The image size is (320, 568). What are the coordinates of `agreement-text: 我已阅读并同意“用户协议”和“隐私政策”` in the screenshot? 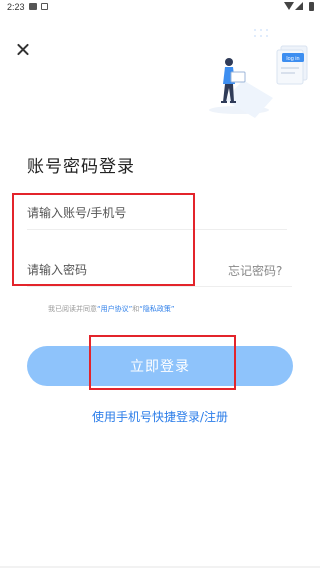 It's located at (111, 309).